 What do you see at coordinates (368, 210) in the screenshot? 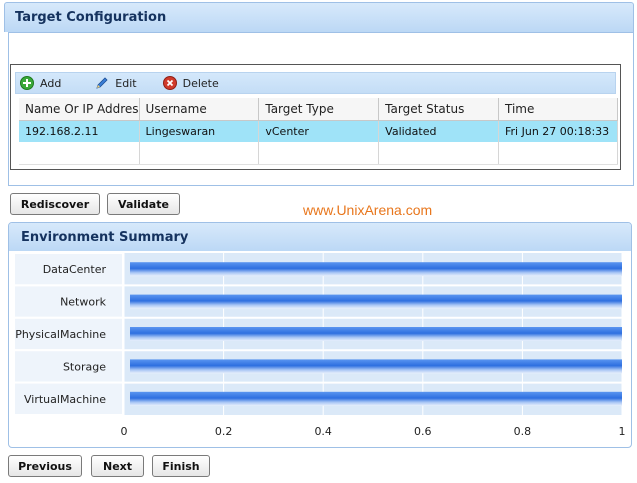
I see `watermark-text: www.UnixArena.com` at bounding box center [368, 210].